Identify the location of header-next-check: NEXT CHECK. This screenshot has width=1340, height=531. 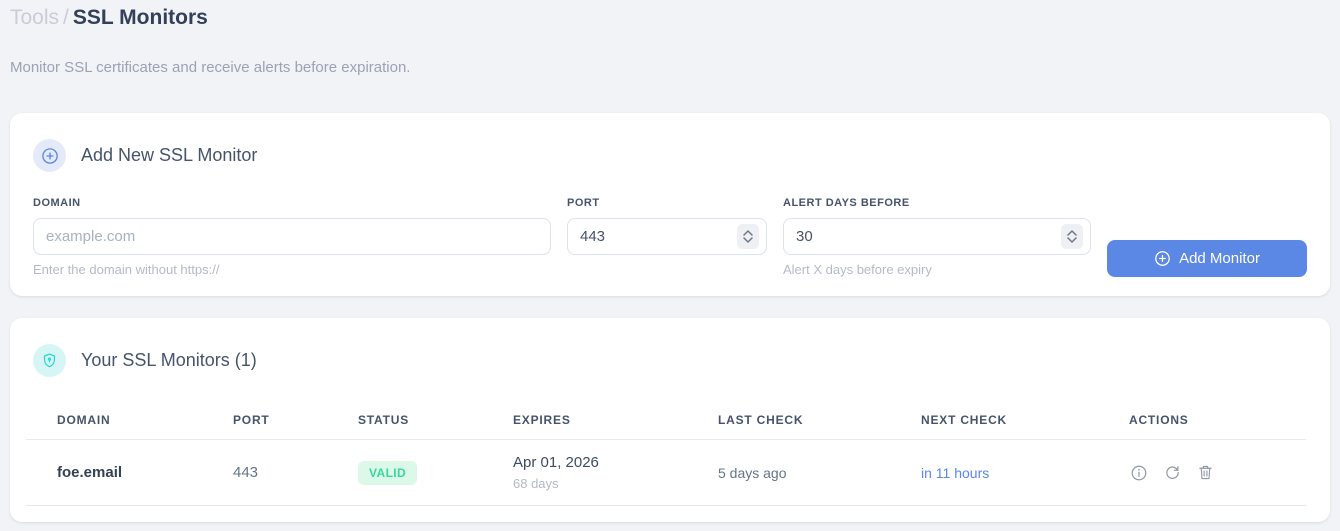
(1025, 422).